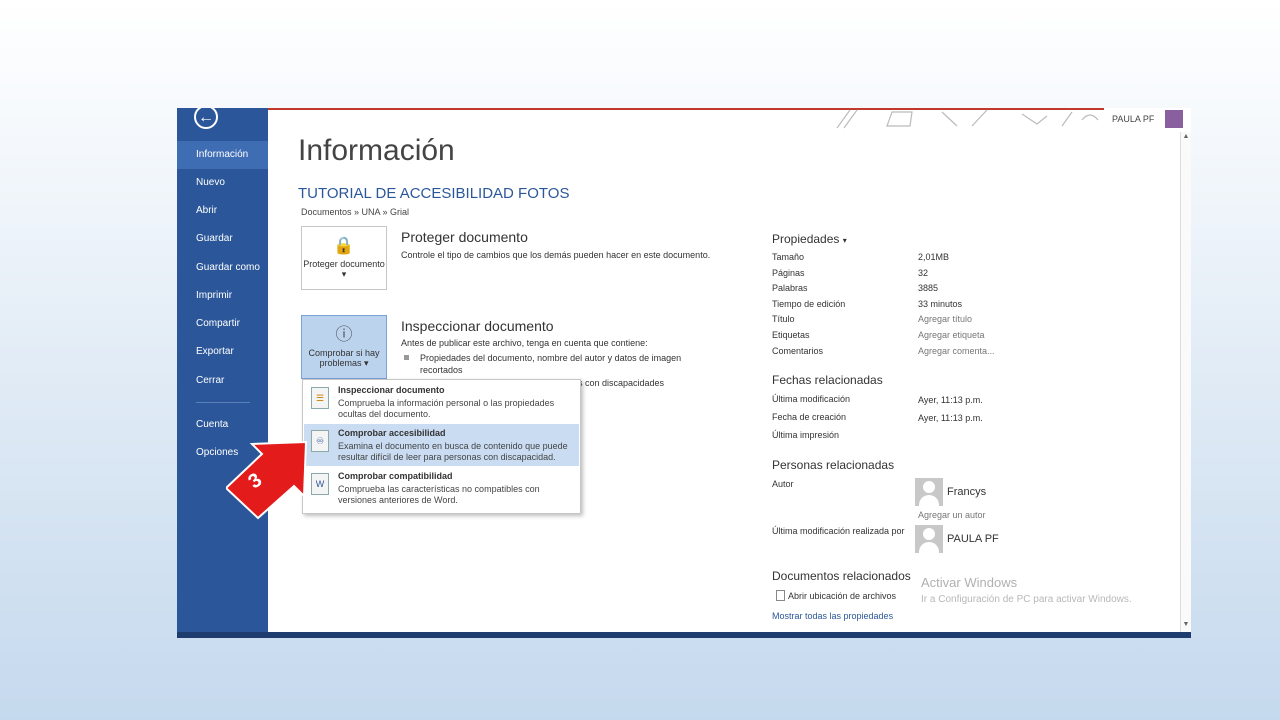  What do you see at coordinates (320, 398) in the screenshot?
I see `inspect-doc-icon: ☰` at bounding box center [320, 398].